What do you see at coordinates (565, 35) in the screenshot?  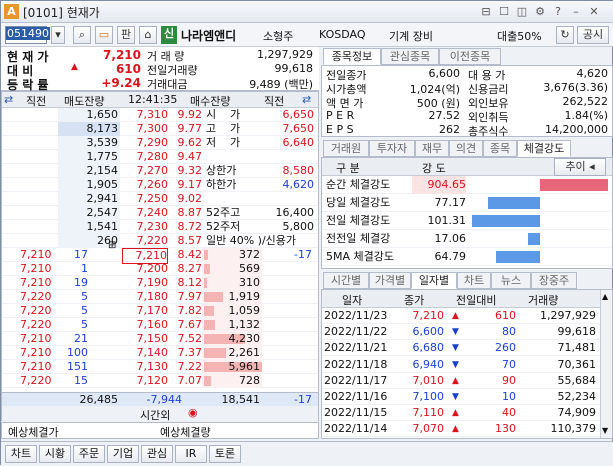 I see `refresh-icon: ↻` at bounding box center [565, 35].